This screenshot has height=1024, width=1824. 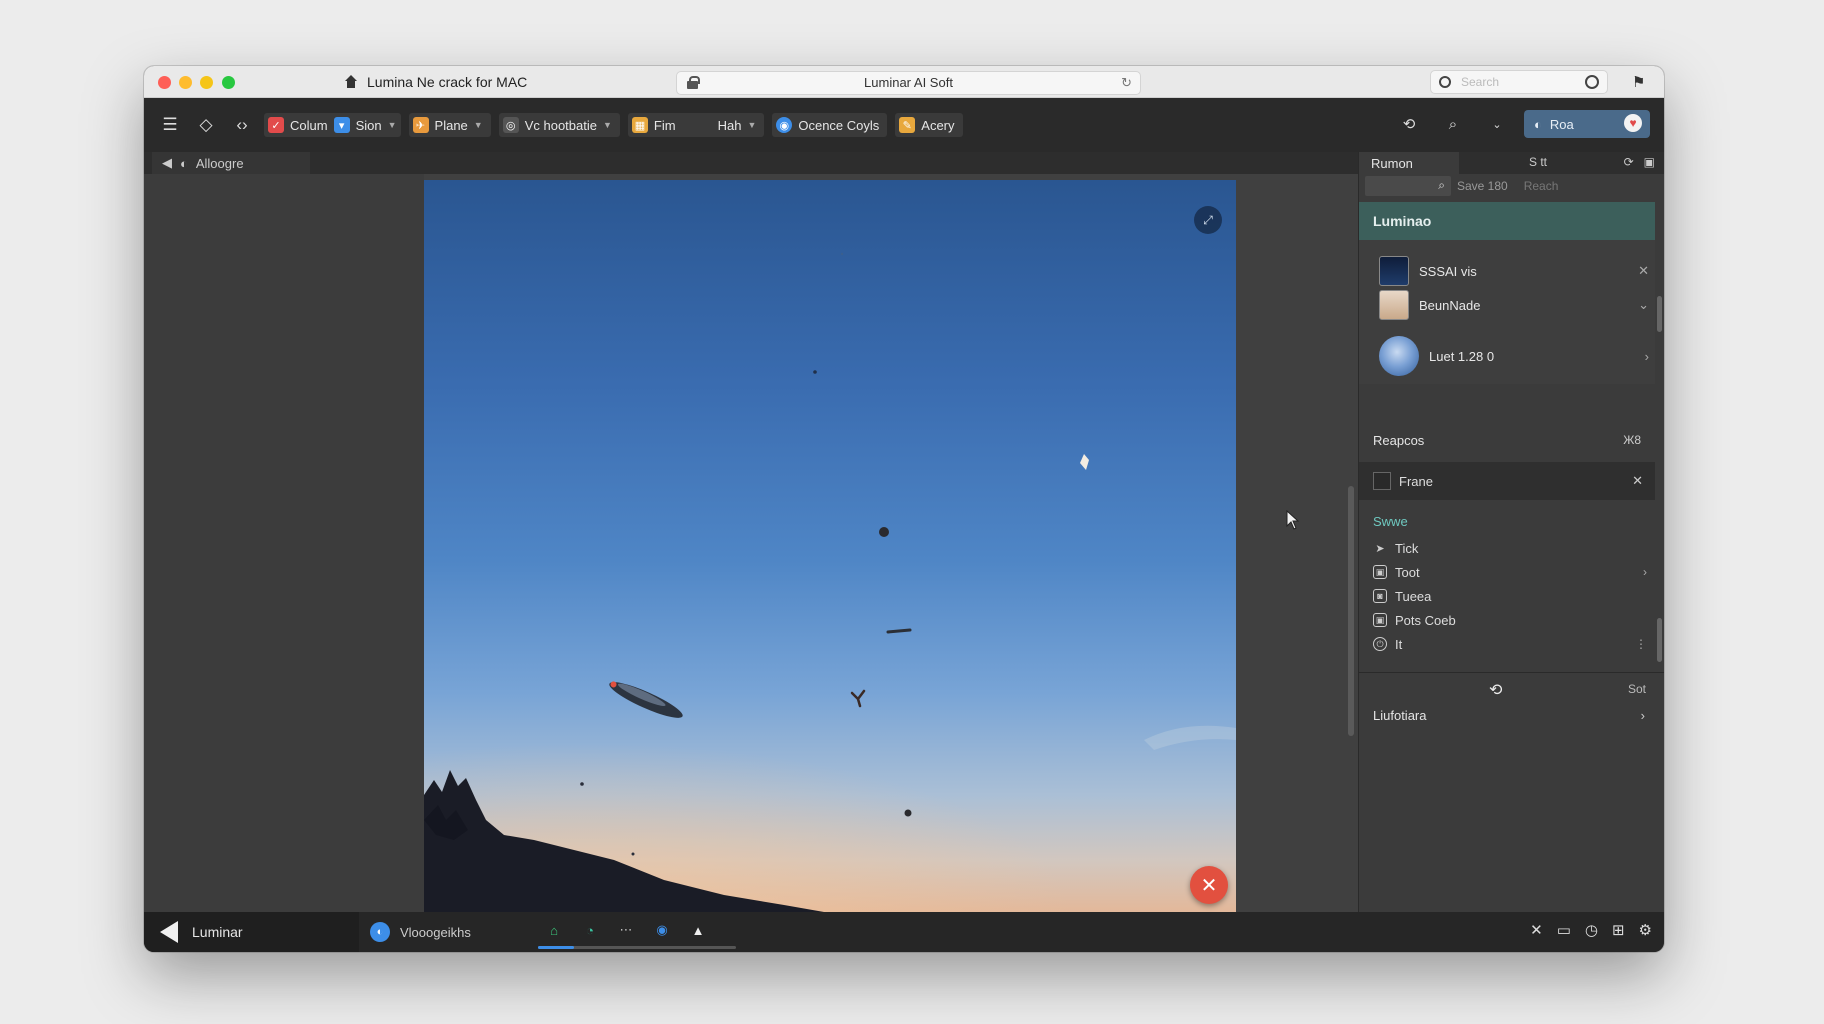 What do you see at coordinates (698, 930) in the screenshot?
I see `notification-icon: ▲` at bounding box center [698, 930].